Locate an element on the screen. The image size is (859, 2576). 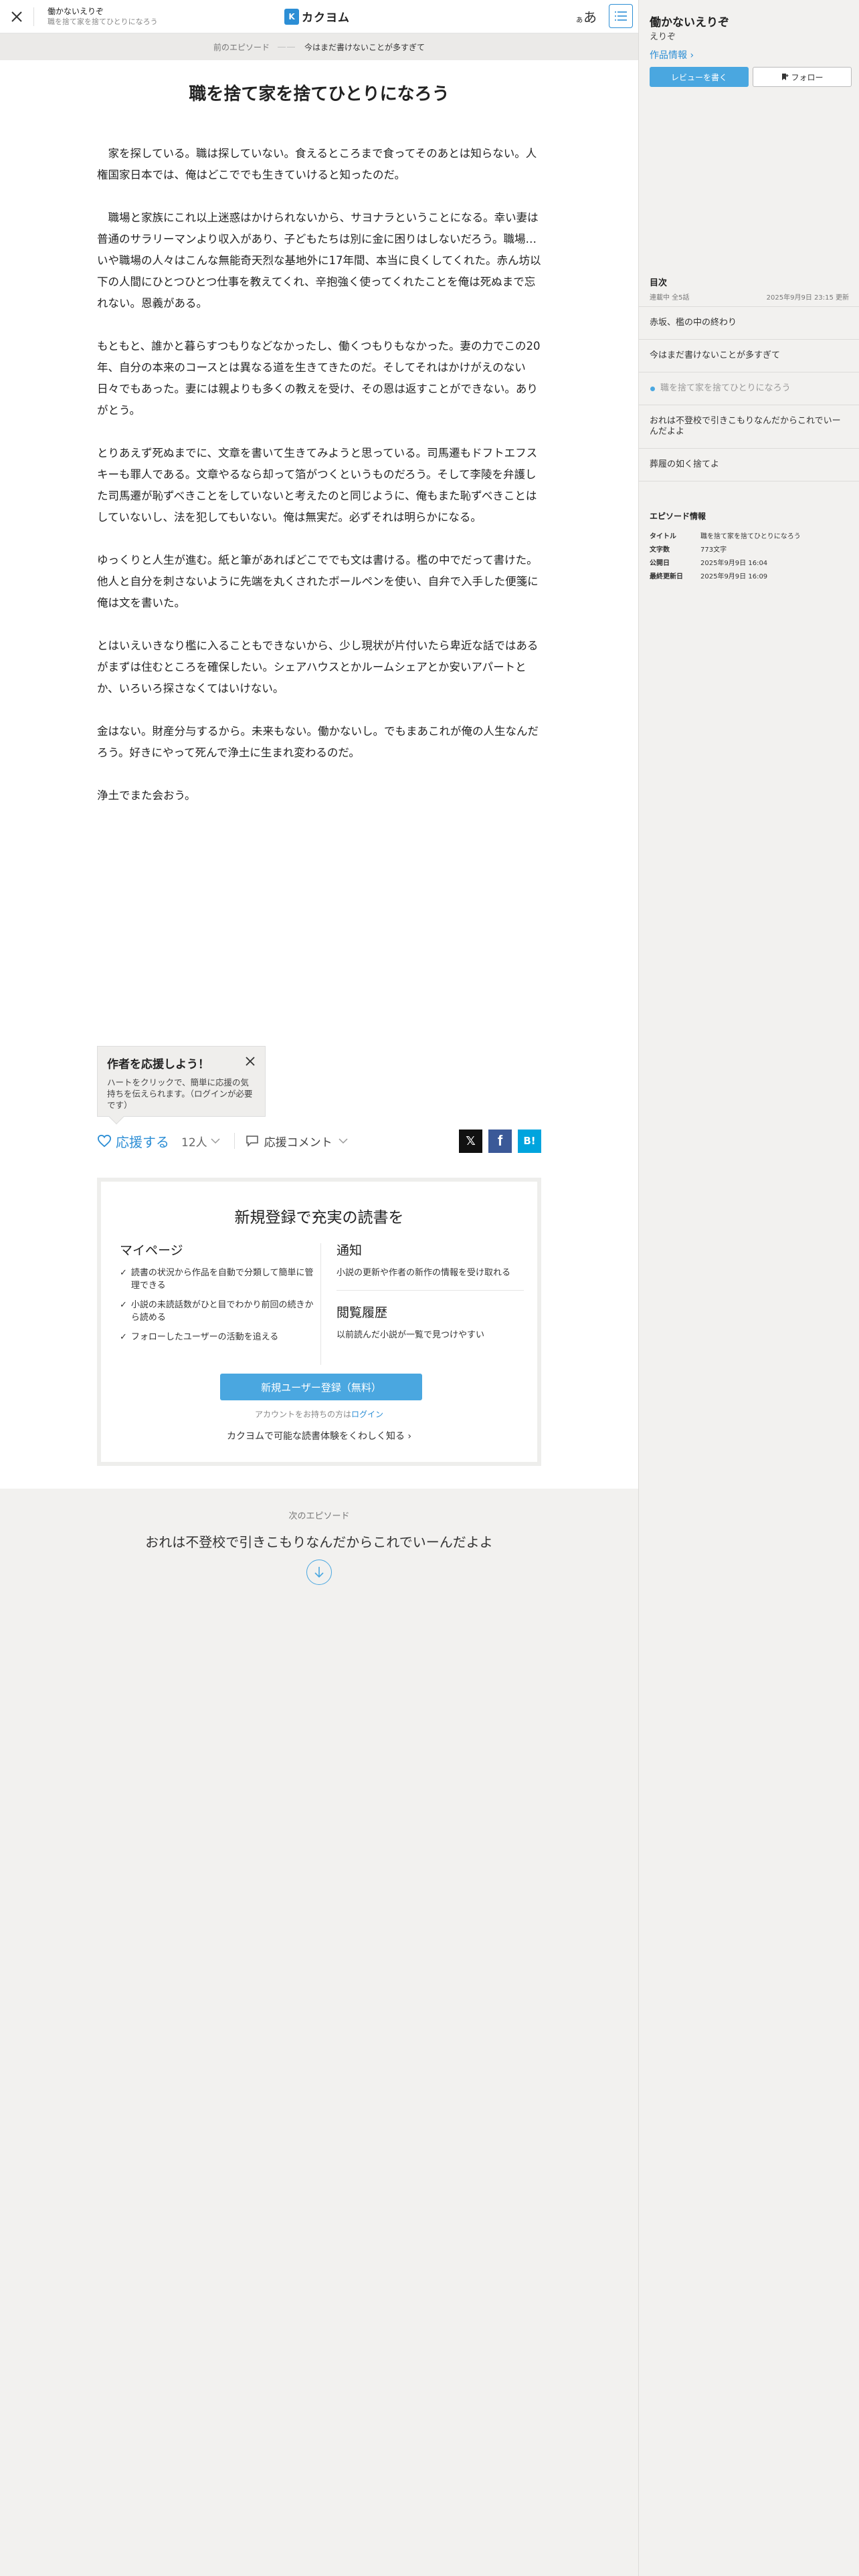
episode-info-row: 公開日 2025年9月9日 16:04 is located at coordinates (750, 563).